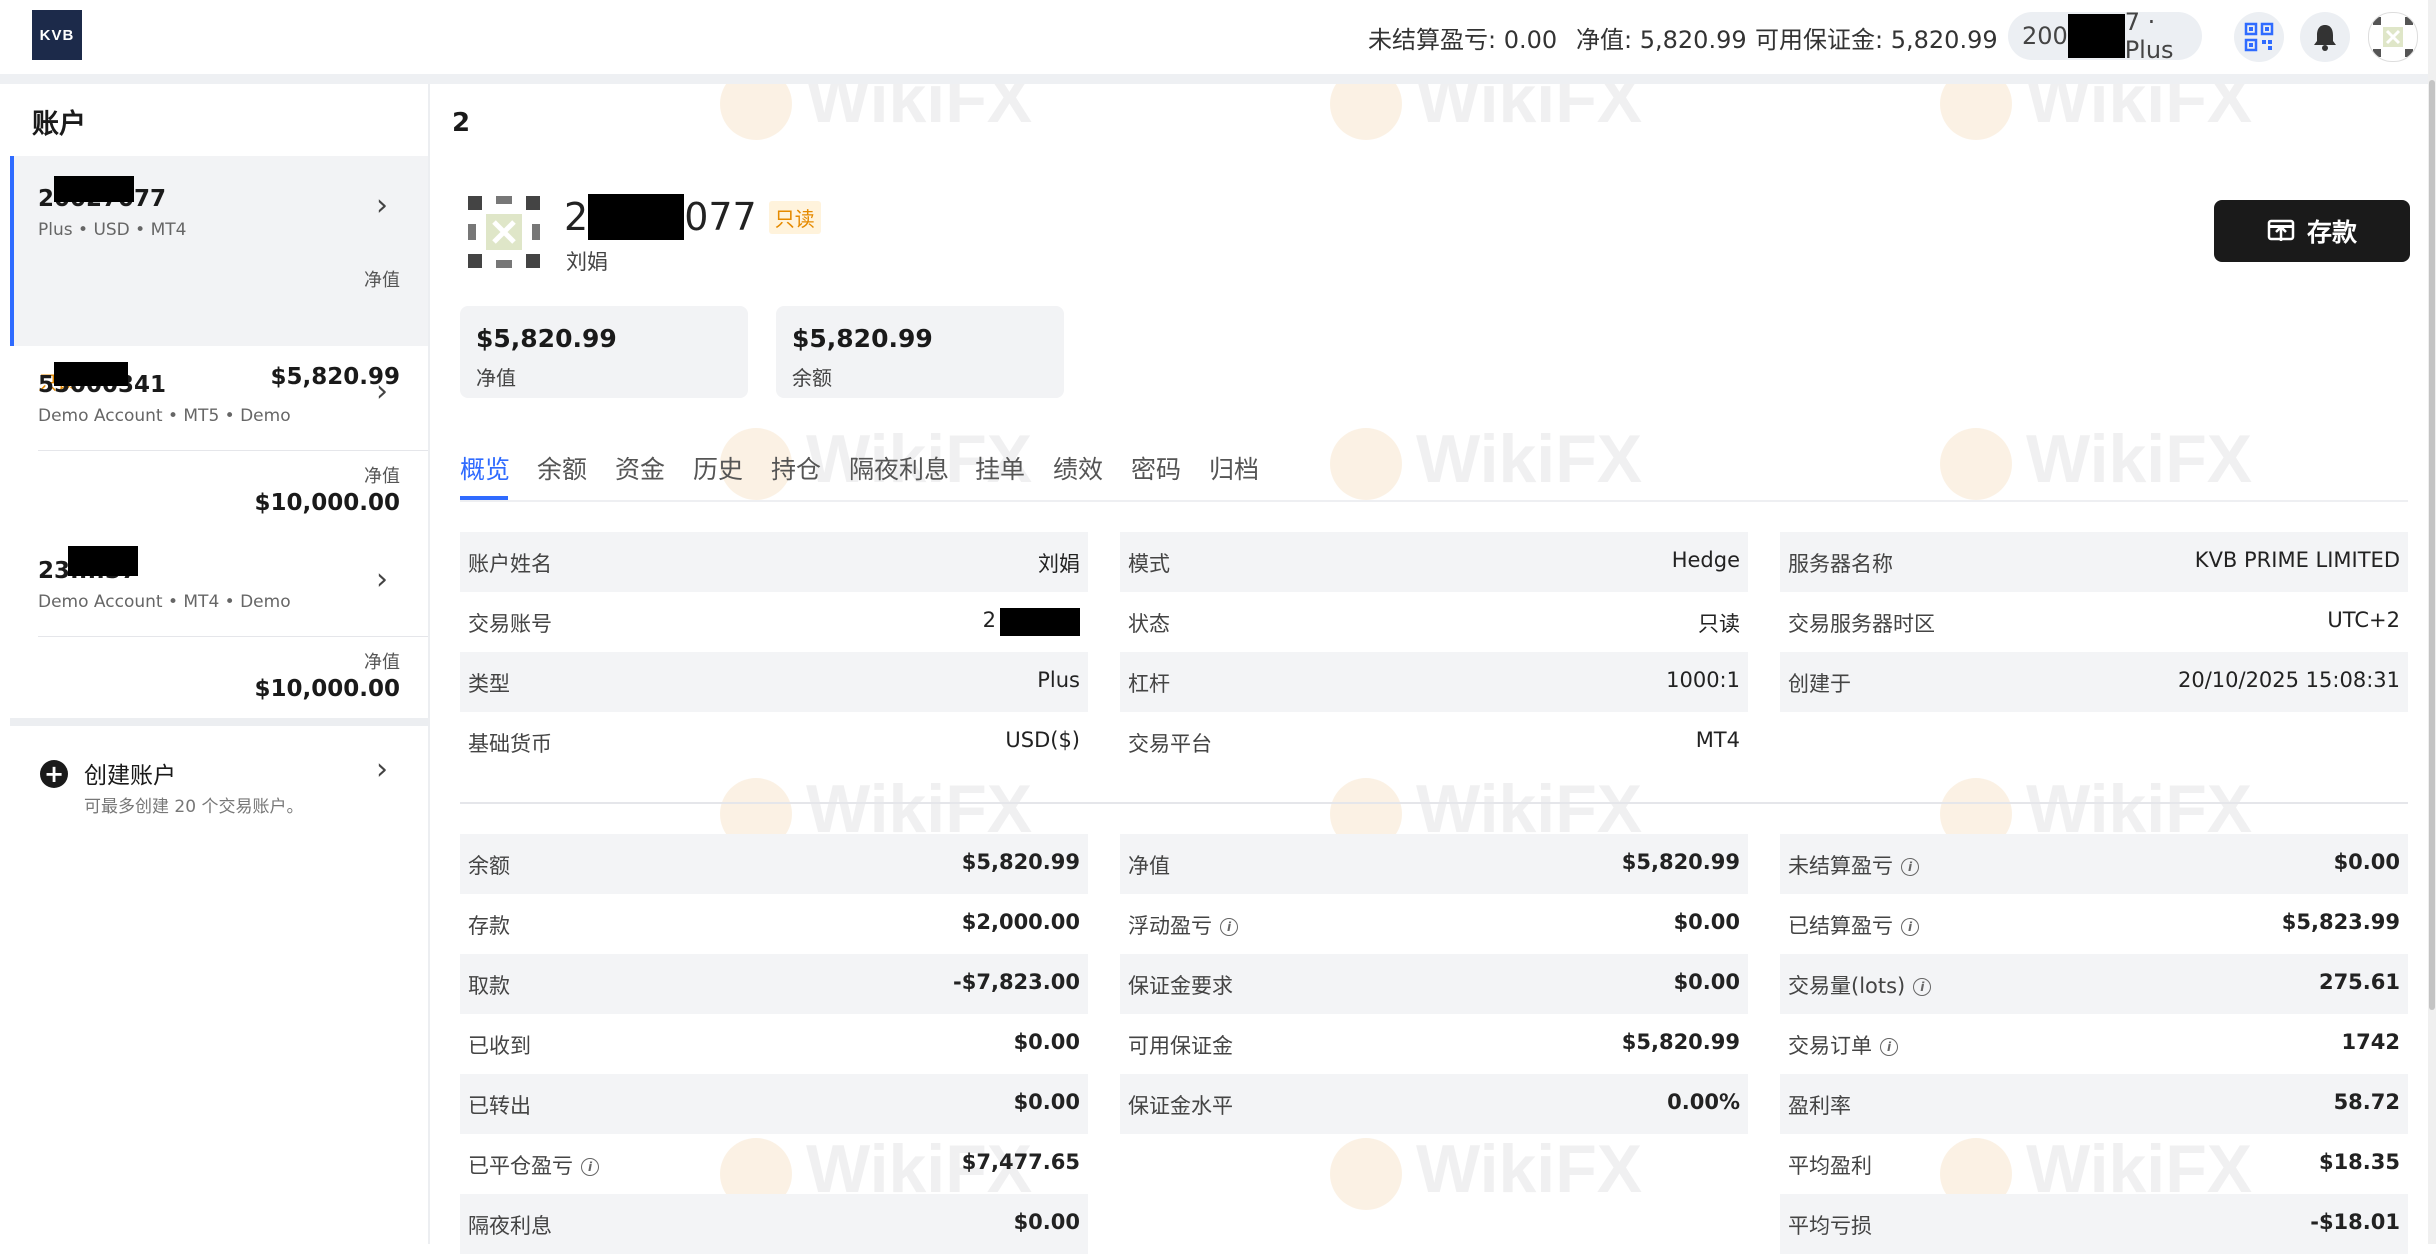 This screenshot has width=2436, height=1254. Describe the element at coordinates (1156, 468) in the screenshot. I see `tab-password: 密码` at that location.